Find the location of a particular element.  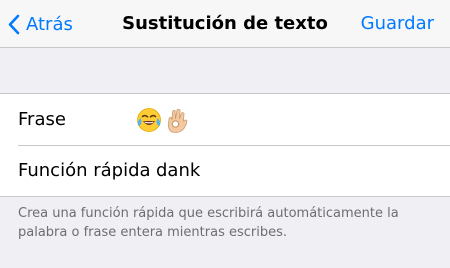

save-button: Guardar is located at coordinates (397, 24).